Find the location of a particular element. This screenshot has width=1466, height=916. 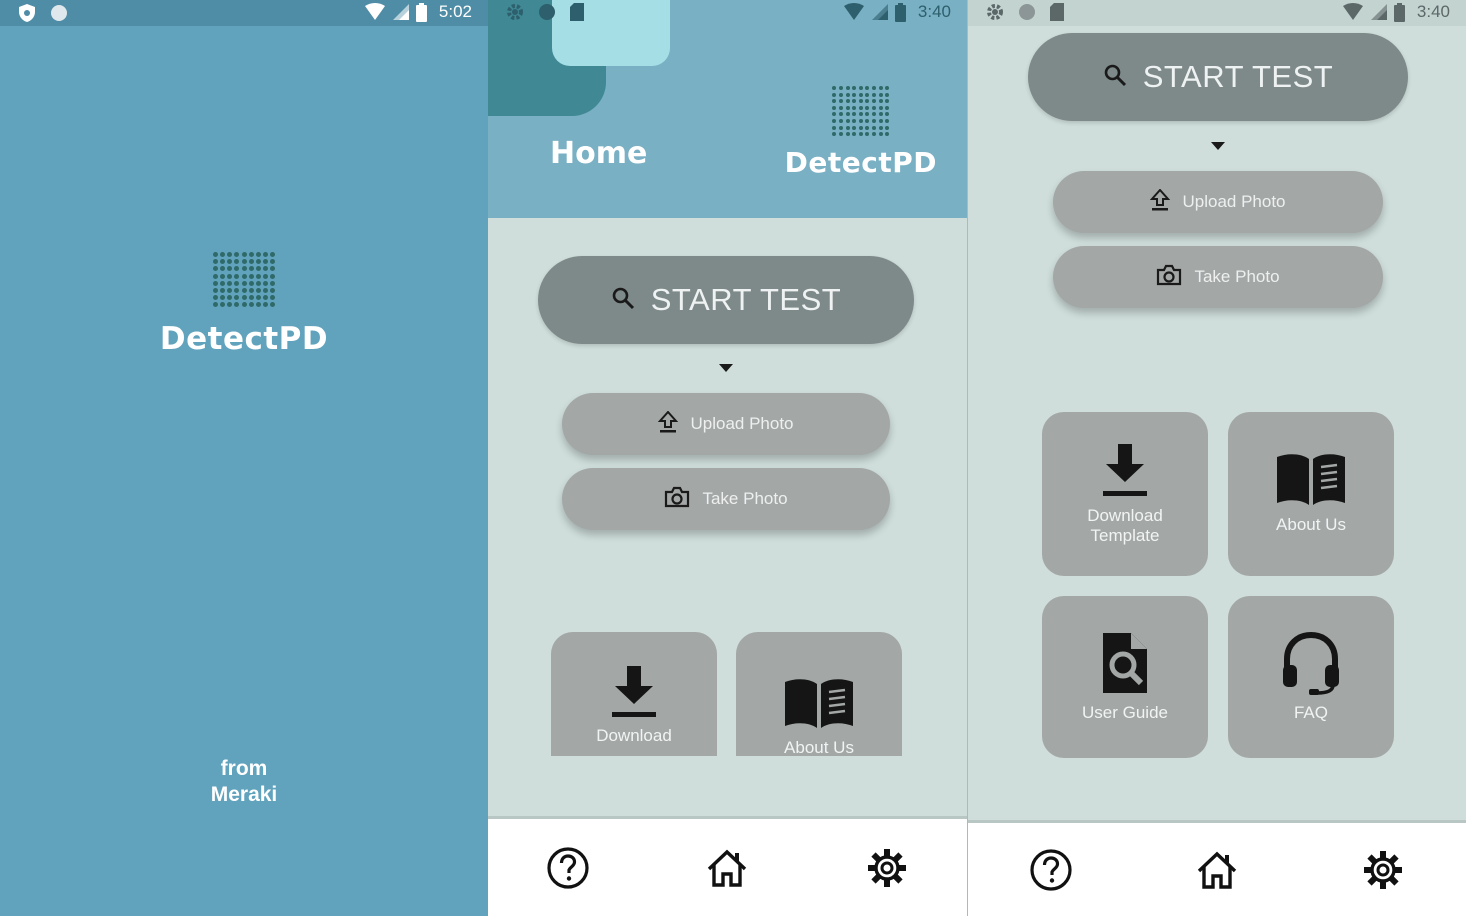

status-time: 5:02 is located at coordinates (455, 11).